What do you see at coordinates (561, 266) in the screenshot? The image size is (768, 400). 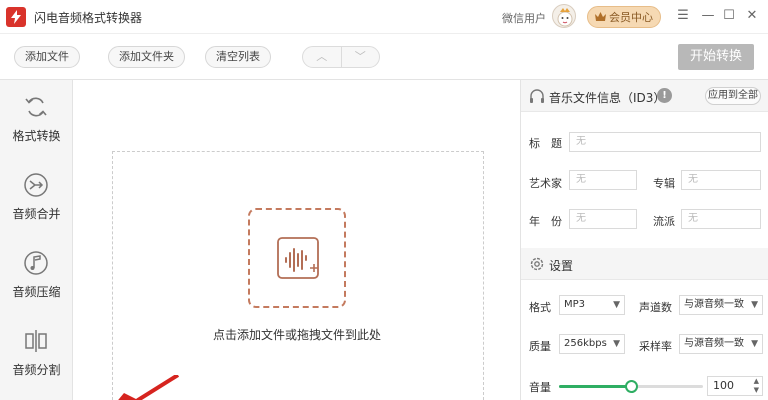 I see `settings-title: 设置` at bounding box center [561, 266].